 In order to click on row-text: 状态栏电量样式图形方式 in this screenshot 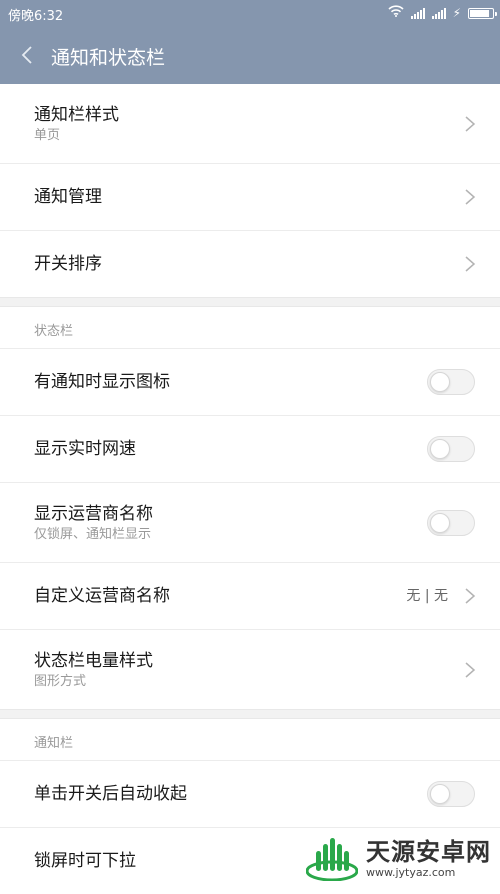, I will do `click(93, 669)`.